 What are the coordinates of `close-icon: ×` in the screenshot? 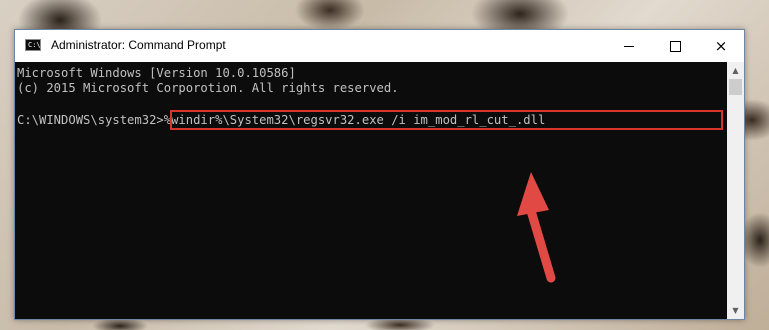 It's located at (721, 45).